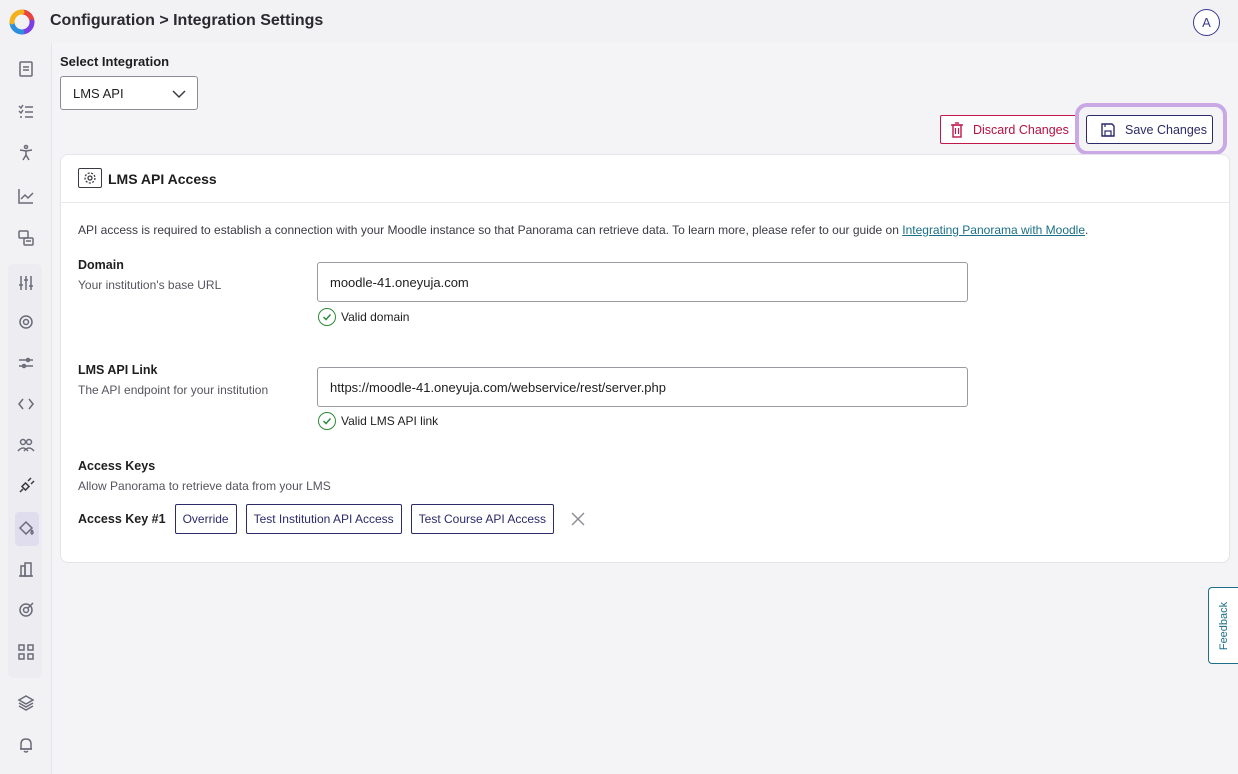  What do you see at coordinates (619, 21) in the screenshot?
I see `top-bar: Configuration > Integration Settings A` at bounding box center [619, 21].